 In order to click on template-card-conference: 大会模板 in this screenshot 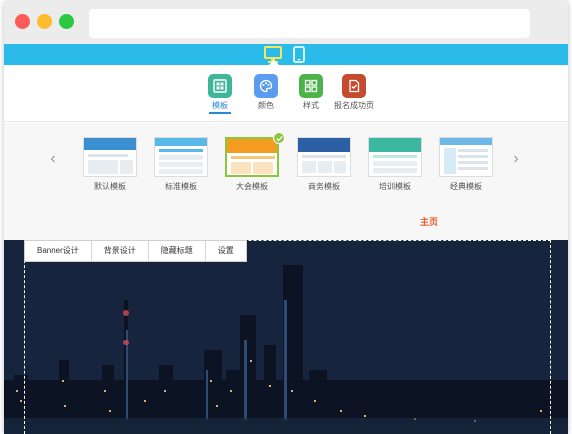, I will do `click(255, 163)`.